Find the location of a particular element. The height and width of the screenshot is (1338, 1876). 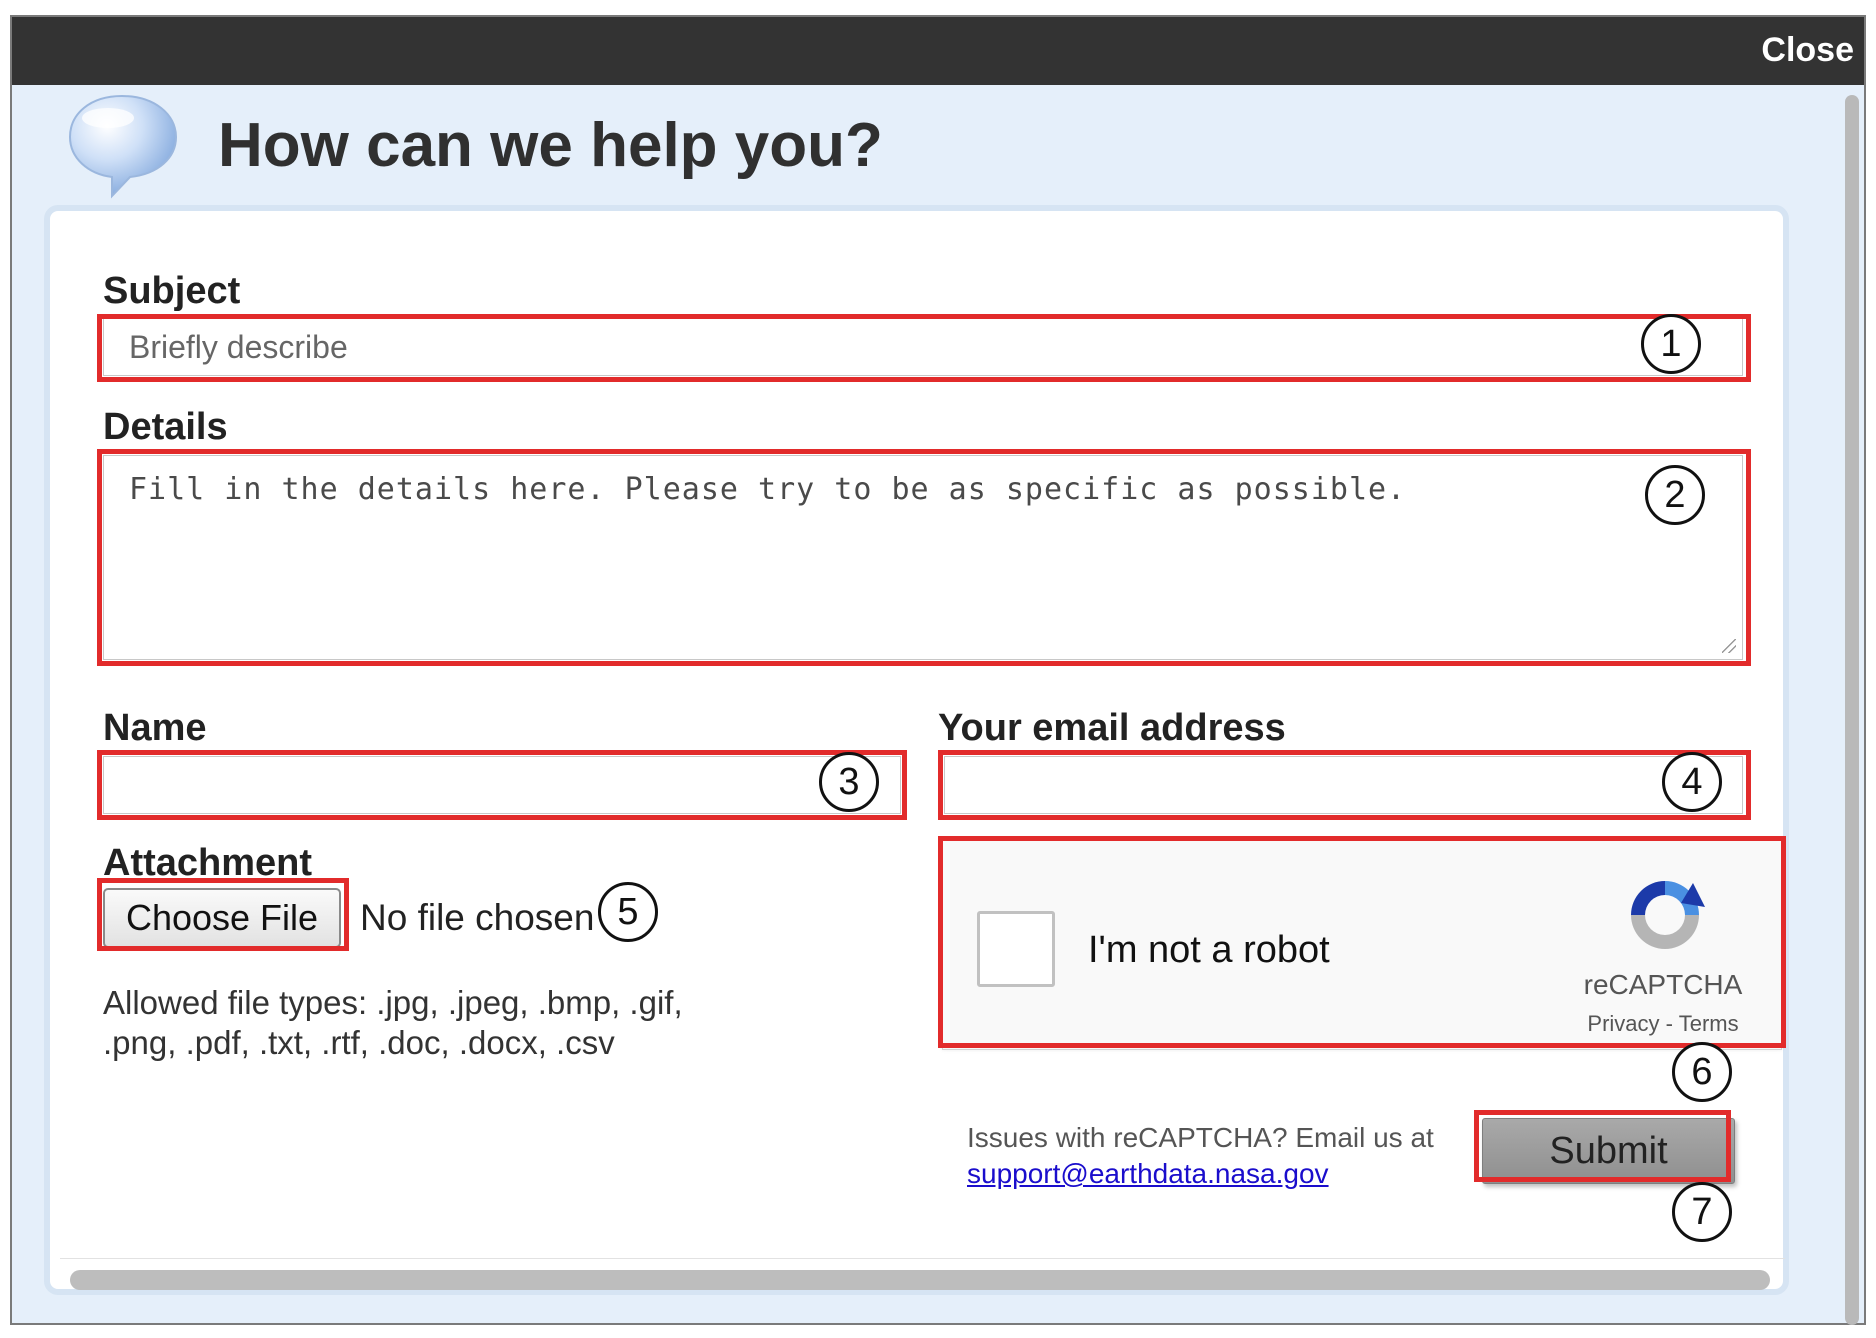

recaptcha-checkbox-label: I'm not a robot is located at coordinates (1209, 950).